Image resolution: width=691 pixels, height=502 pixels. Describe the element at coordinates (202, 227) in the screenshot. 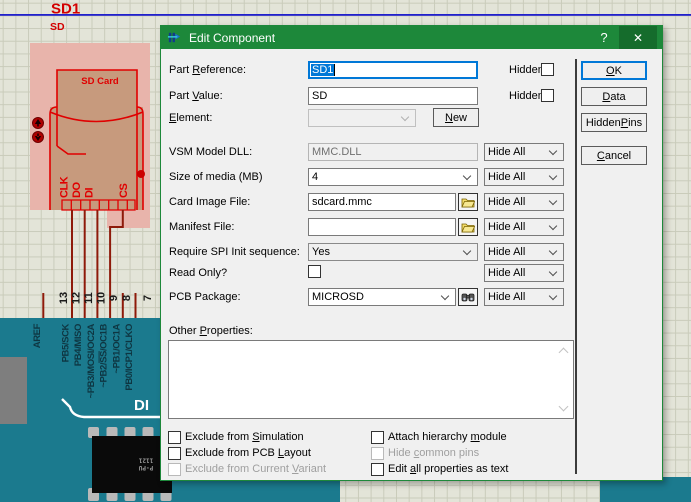

I see `manifest-label: Manifest File:` at that location.